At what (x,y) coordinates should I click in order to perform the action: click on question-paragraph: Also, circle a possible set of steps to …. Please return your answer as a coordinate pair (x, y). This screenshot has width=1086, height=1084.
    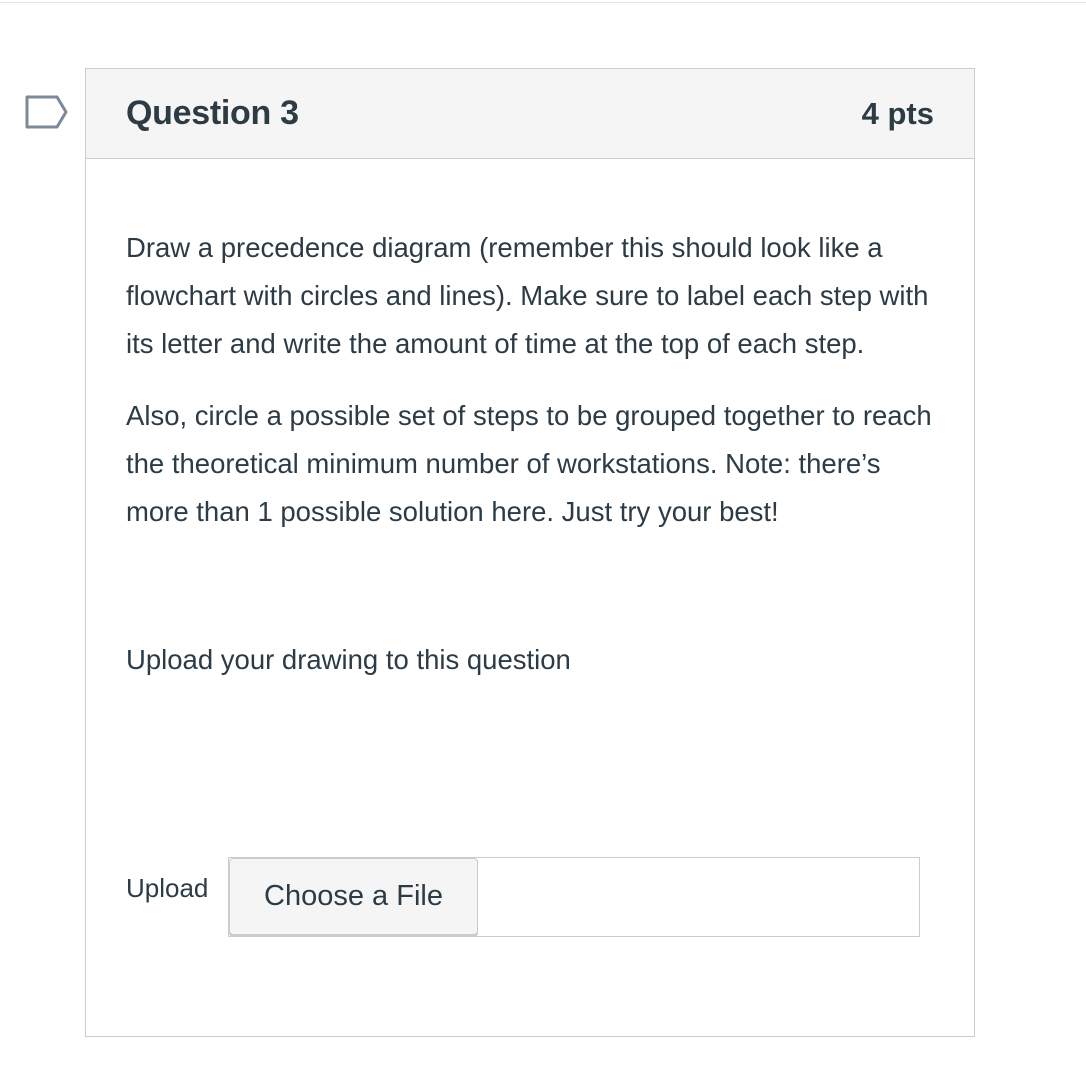
    Looking at the image, I should click on (529, 463).